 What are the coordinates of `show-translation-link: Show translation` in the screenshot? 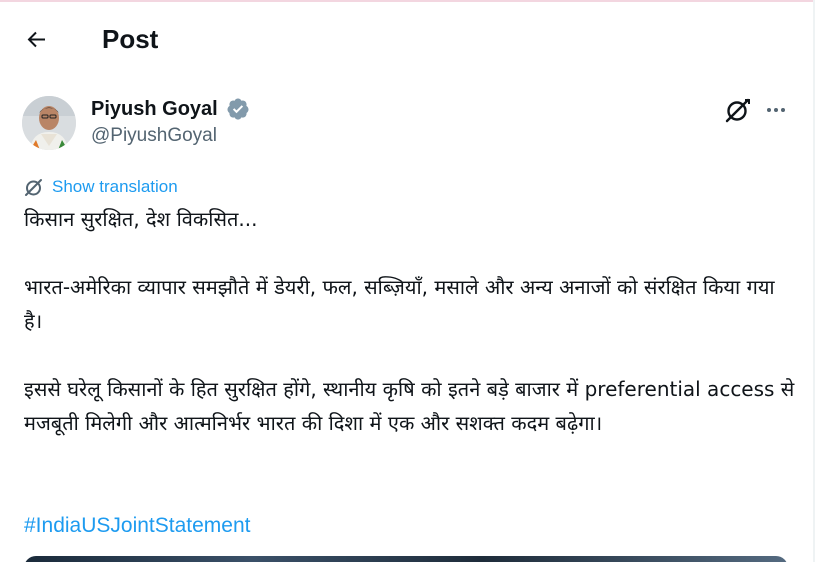 It's located at (101, 187).